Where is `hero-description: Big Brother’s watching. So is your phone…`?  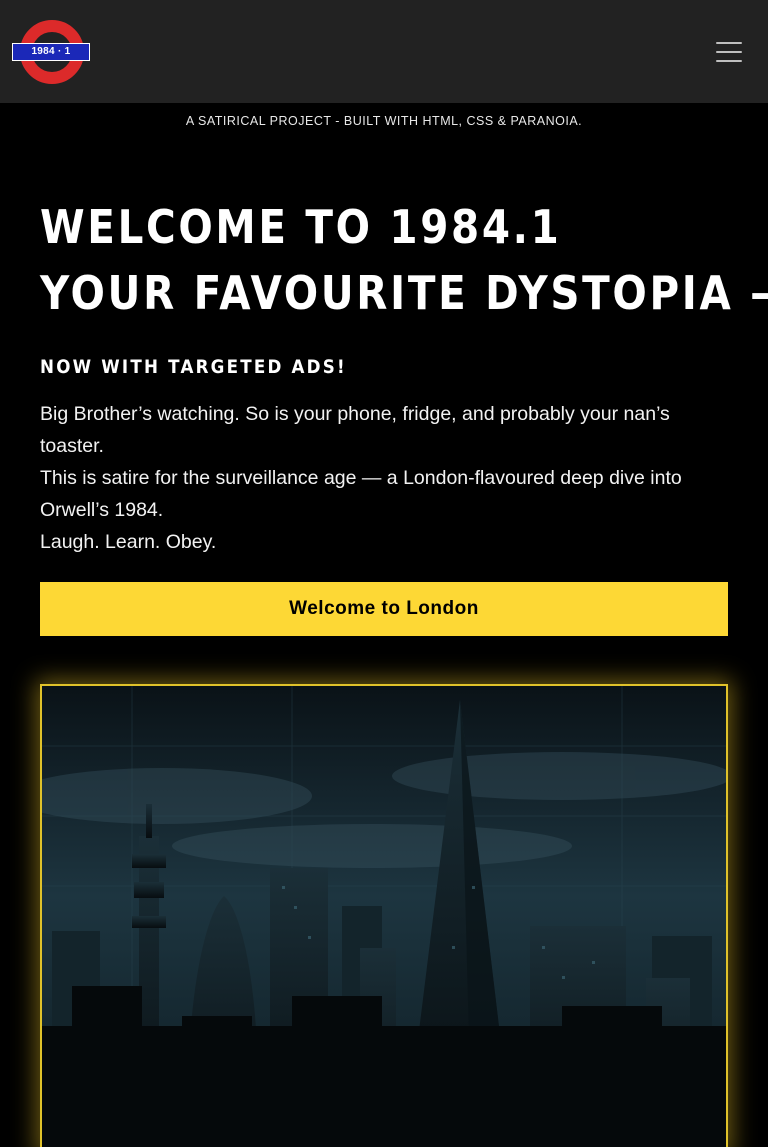 hero-description: Big Brother’s watching. So is your phone… is located at coordinates (384, 478).